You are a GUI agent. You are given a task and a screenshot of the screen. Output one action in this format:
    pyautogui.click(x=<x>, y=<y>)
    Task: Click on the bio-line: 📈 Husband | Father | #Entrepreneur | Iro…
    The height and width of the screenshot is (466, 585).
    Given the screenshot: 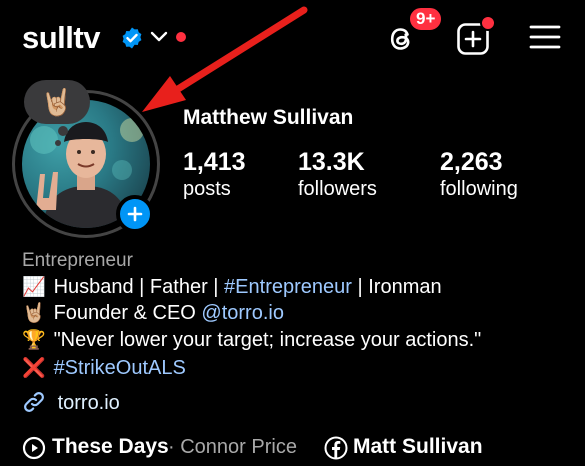 What is the action you would take?
    pyautogui.click(x=232, y=287)
    